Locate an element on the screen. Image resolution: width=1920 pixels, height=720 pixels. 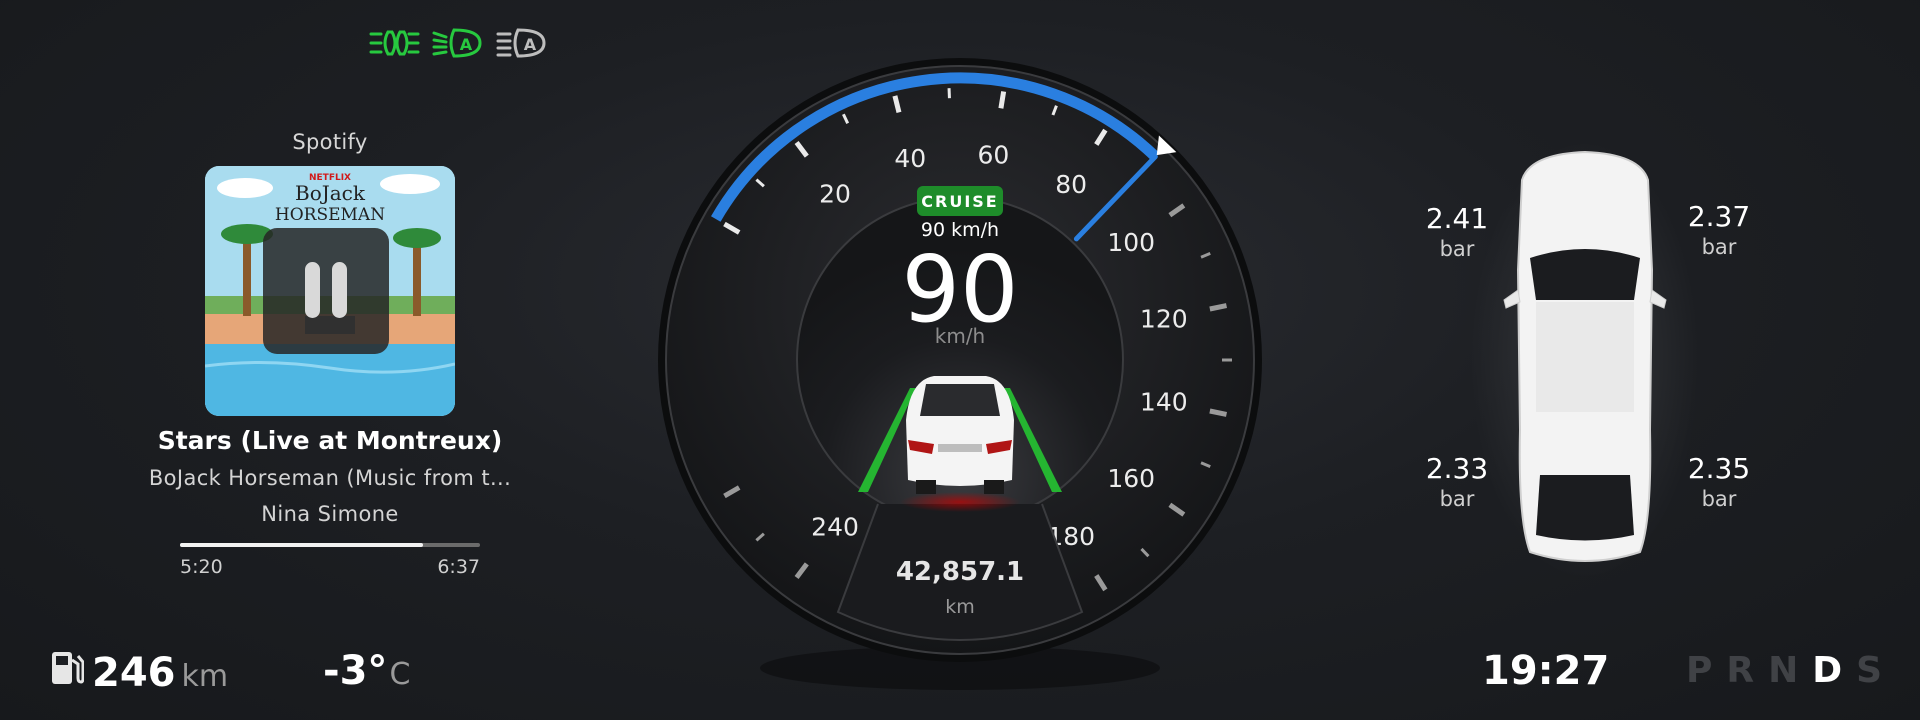
album-art-title-1: BoJack is located at coordinates (330, 193).